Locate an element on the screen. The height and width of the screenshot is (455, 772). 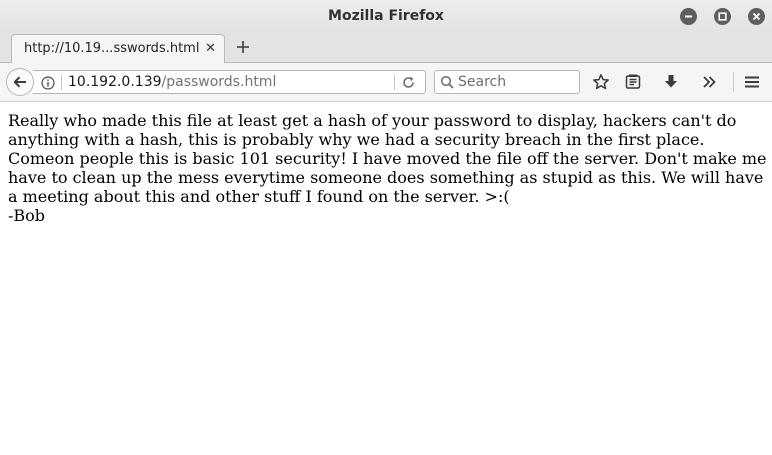
maximize-icon is located at coordinates (722, 16).